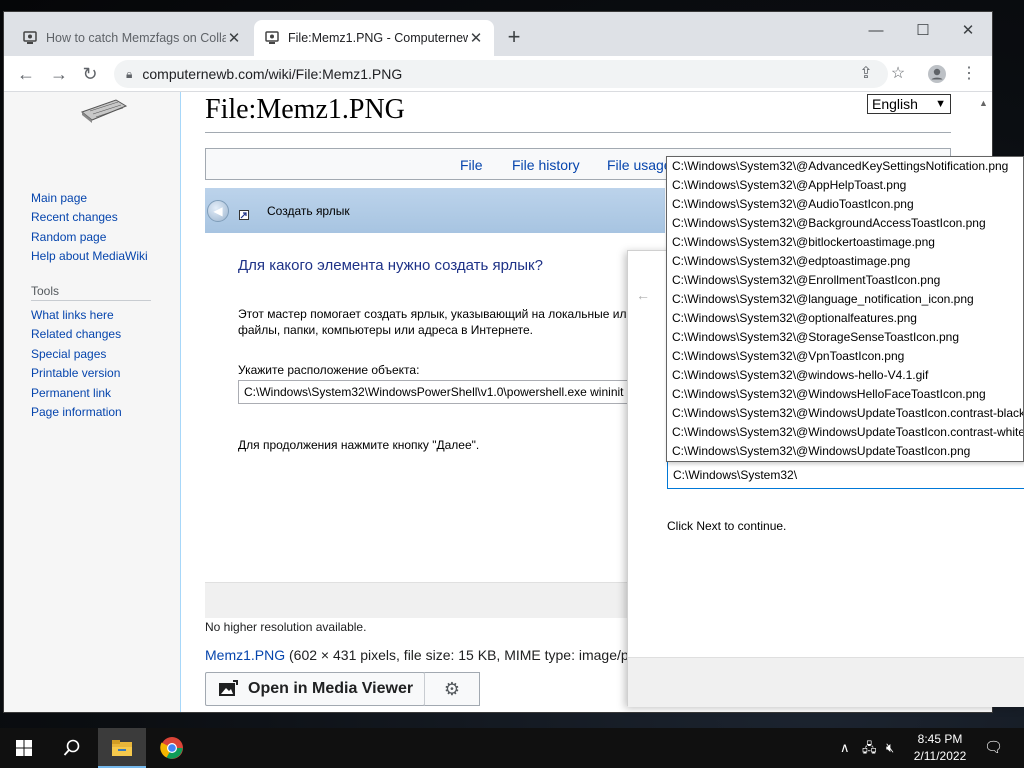 The width and height of the screenshot is (1024, 768). I want to click on language-select: English ▼, so click(909, 104).